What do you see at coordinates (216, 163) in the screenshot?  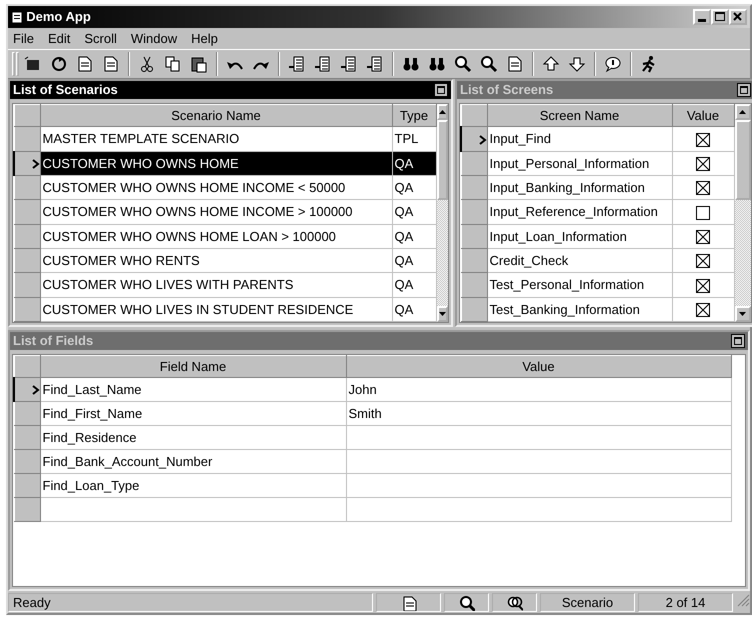 I see `table-cell: CUSTOMER WHO OWNS HOME` at bounding box center [216, 163].